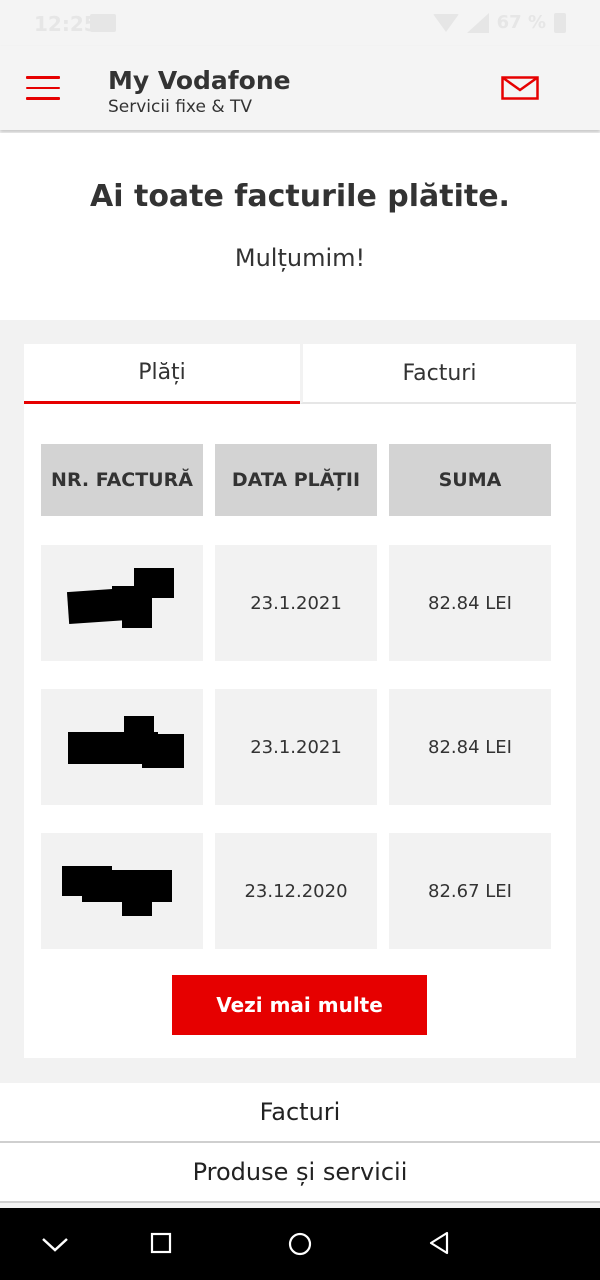 Image resolution: width=600 pixels, height=1280 pixels. Describe the element at coordinates (300, 196) in the screenshot. I see `hero-title: Ai toate facturile plătite.` at that location.